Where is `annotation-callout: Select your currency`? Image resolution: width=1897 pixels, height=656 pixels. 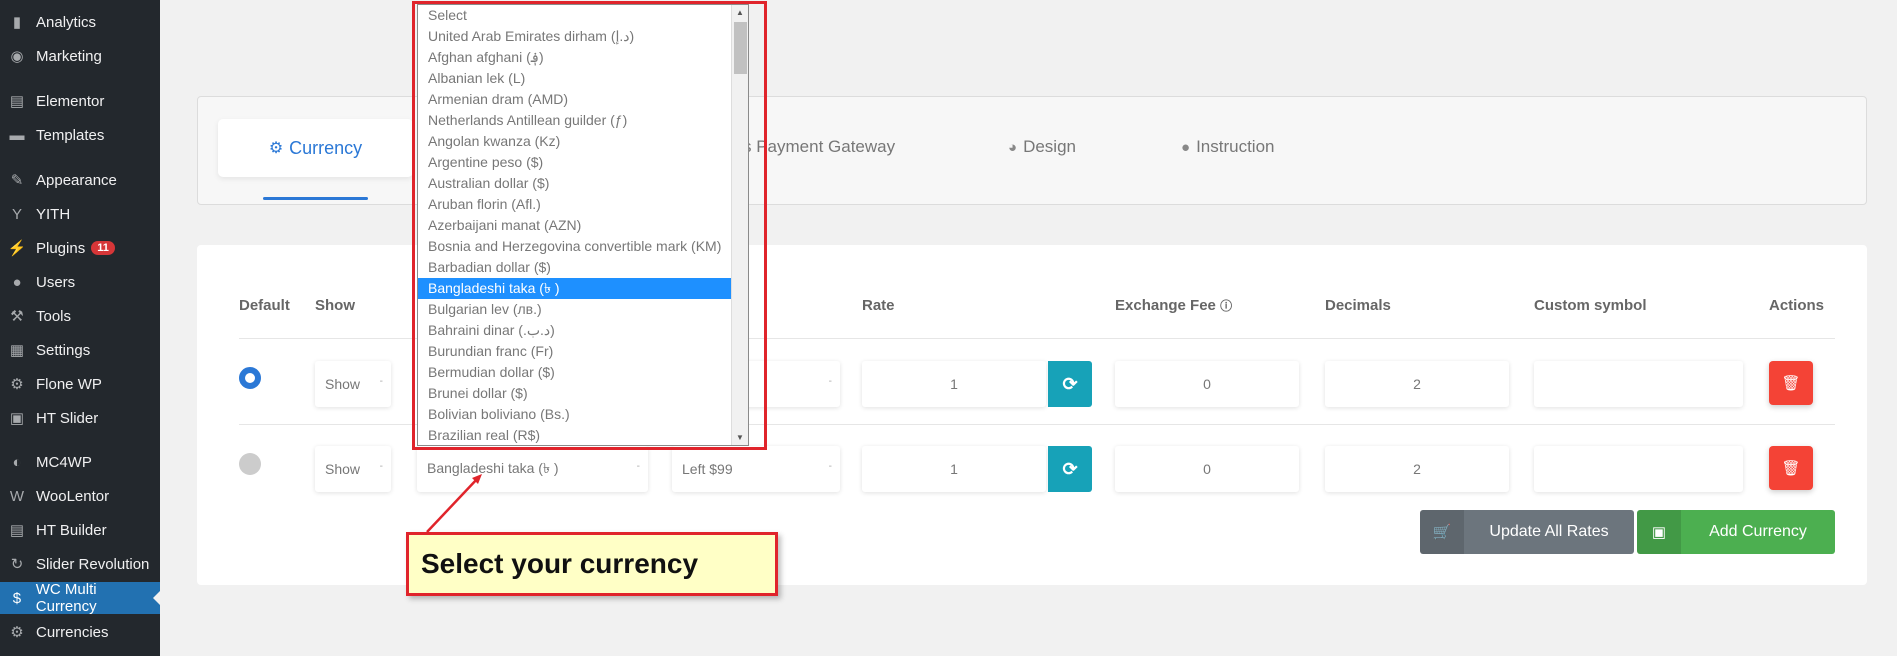
annotation-callout: Select your currency is located at coordinates (592, 564).